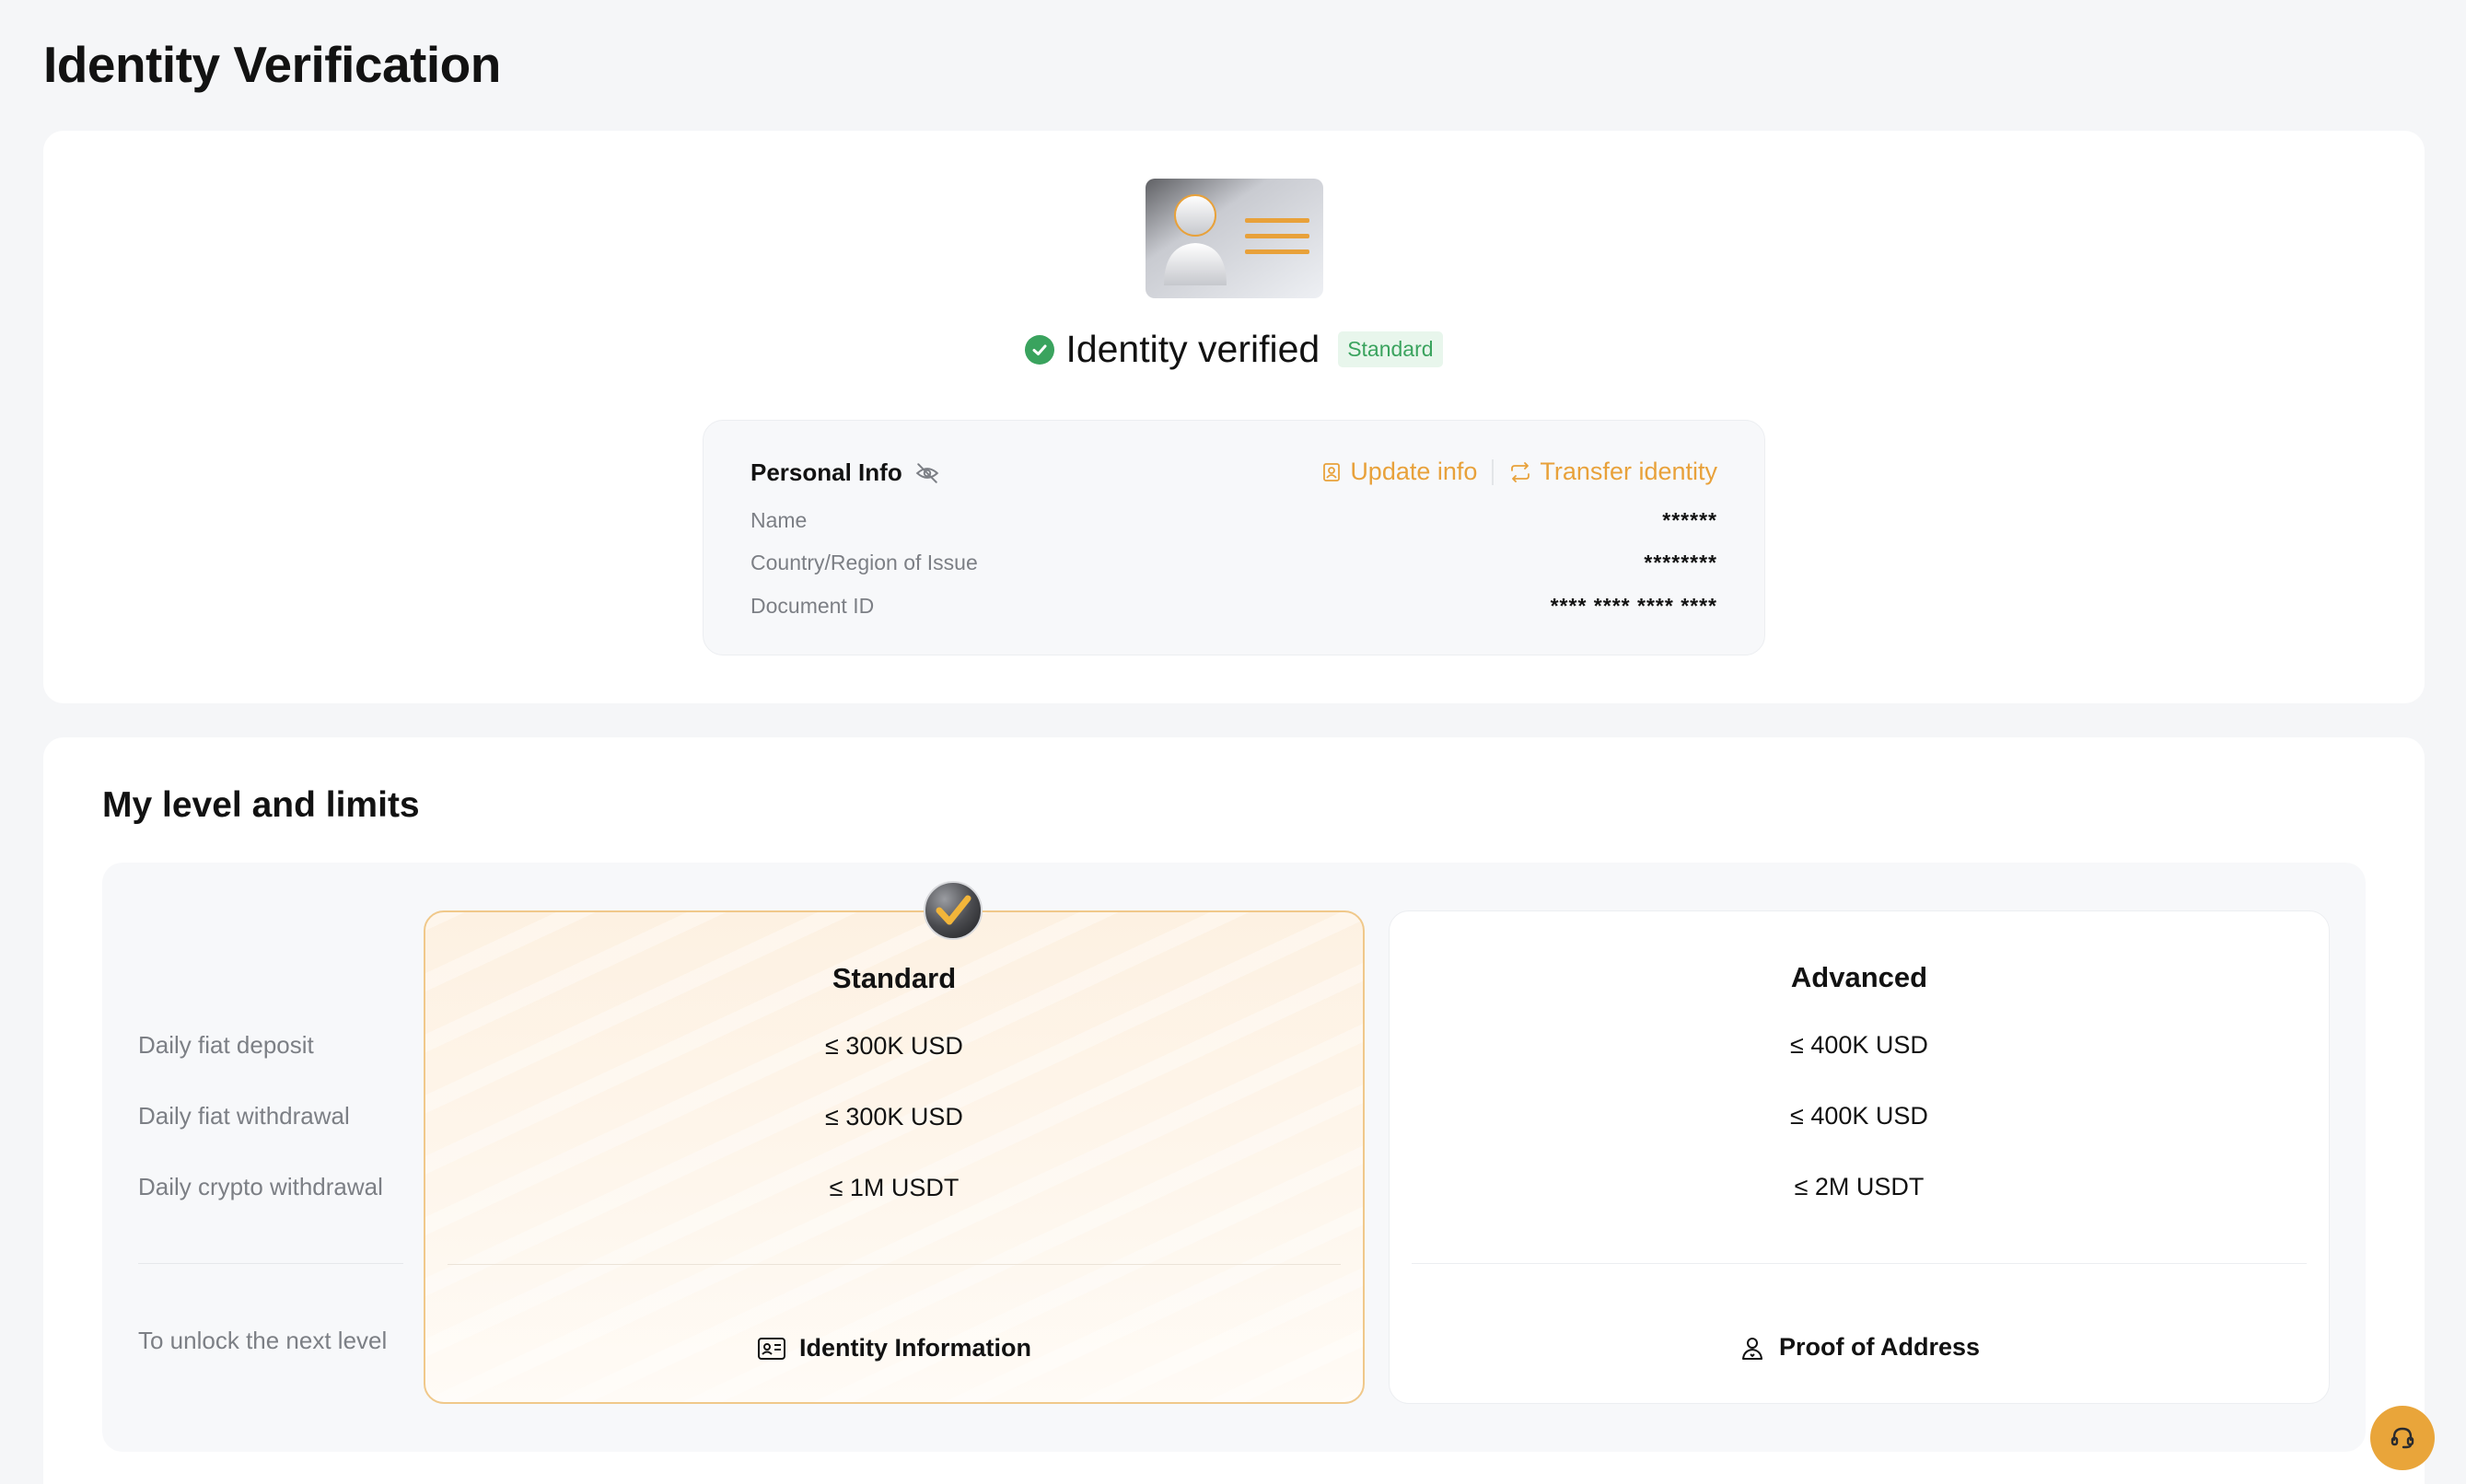  I want to click on requirement-proof-of-address: Proof of Address, so click(1860, 1347).